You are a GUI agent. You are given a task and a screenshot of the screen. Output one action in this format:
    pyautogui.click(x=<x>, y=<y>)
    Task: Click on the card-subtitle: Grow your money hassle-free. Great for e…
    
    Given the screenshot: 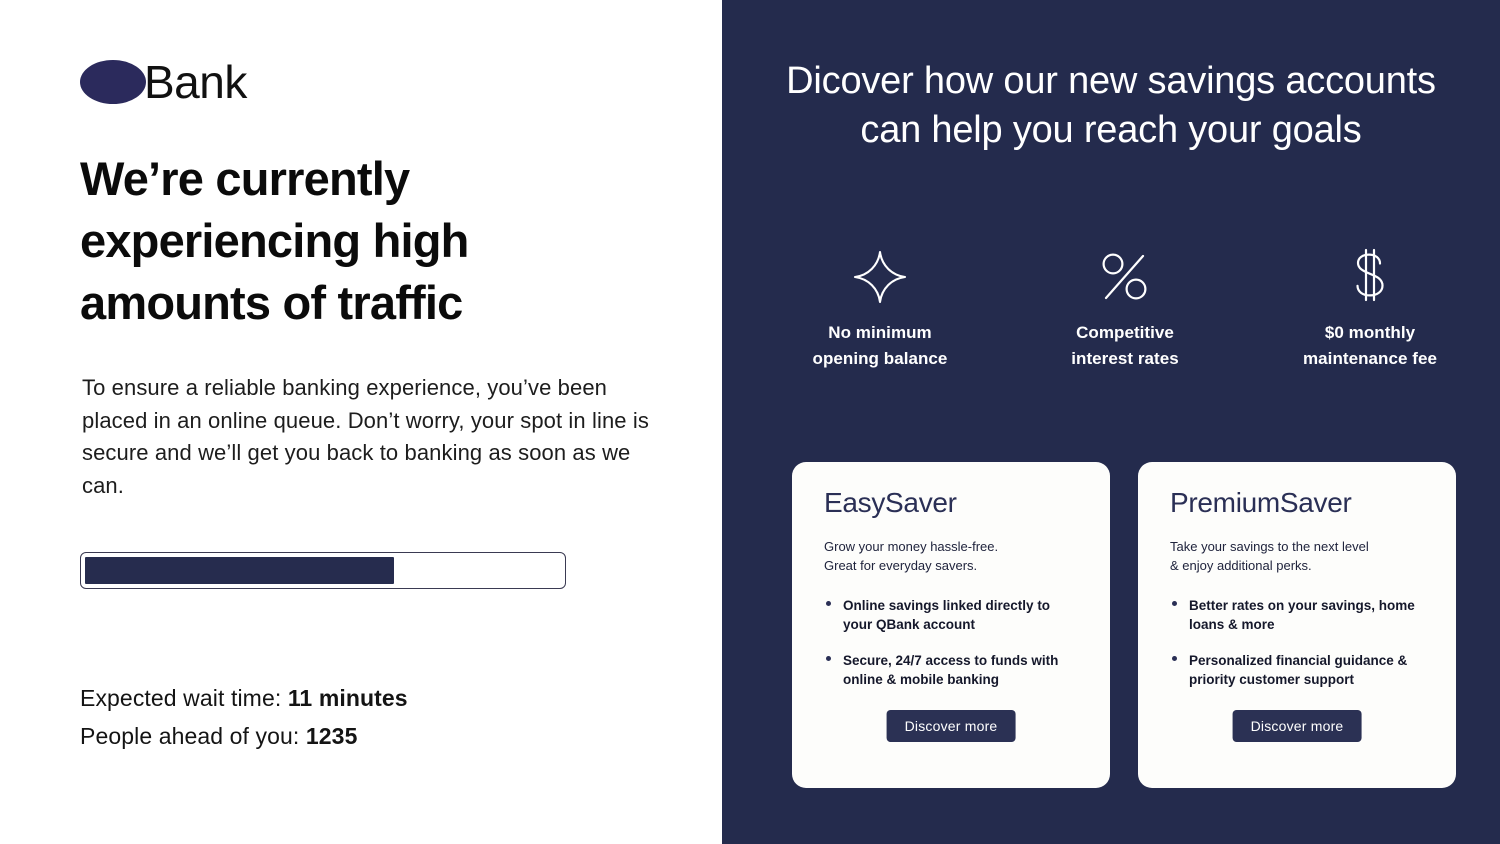 What is the action you would take?
    pyautogui.click(x=911, y=556)
    